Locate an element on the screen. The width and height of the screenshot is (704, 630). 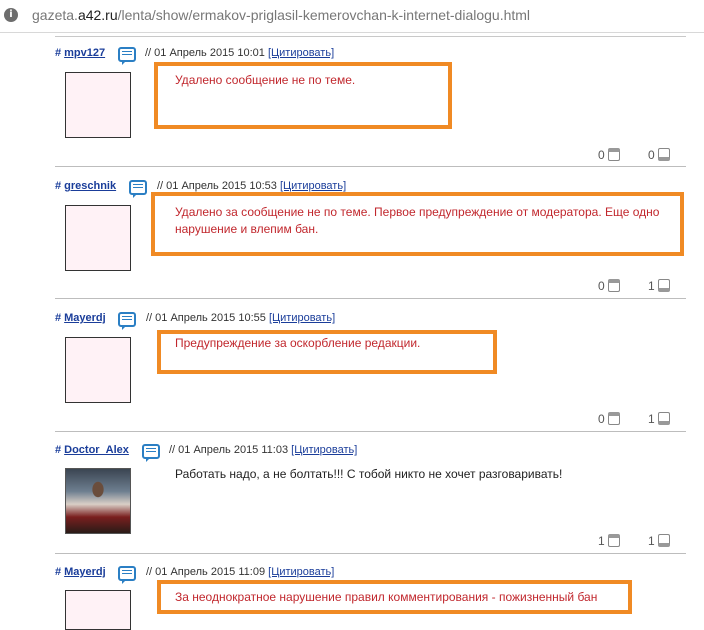
comment-date: // 01 Апрель 2015 10:01 is located at coordinates (205, 53).